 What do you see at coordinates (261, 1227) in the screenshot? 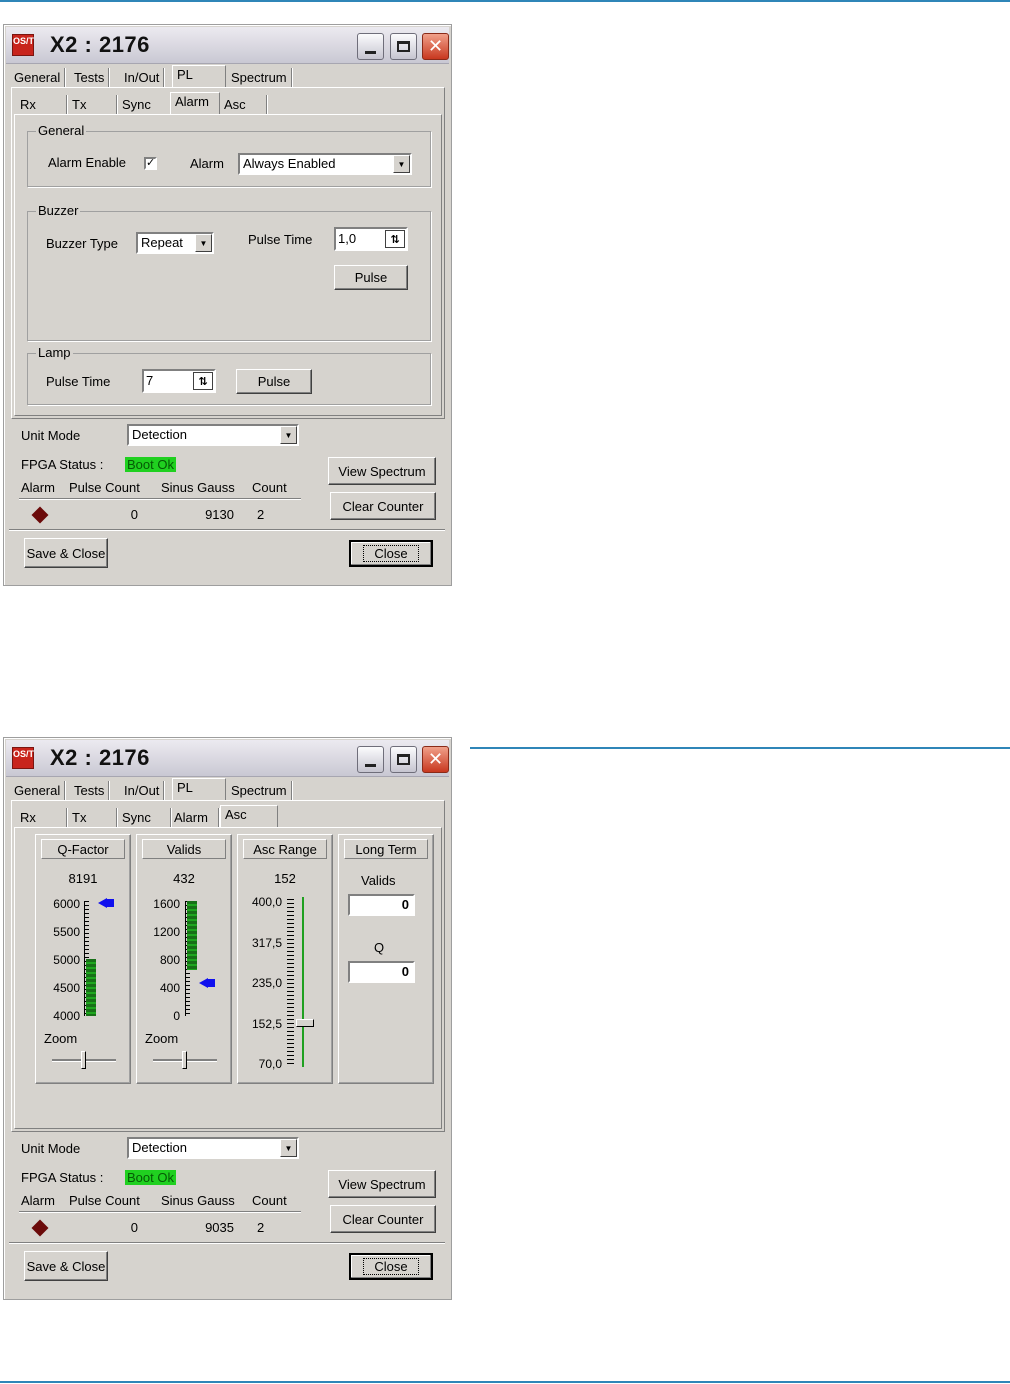
I see `count-value: 2` at bounding box center [261, 1227].